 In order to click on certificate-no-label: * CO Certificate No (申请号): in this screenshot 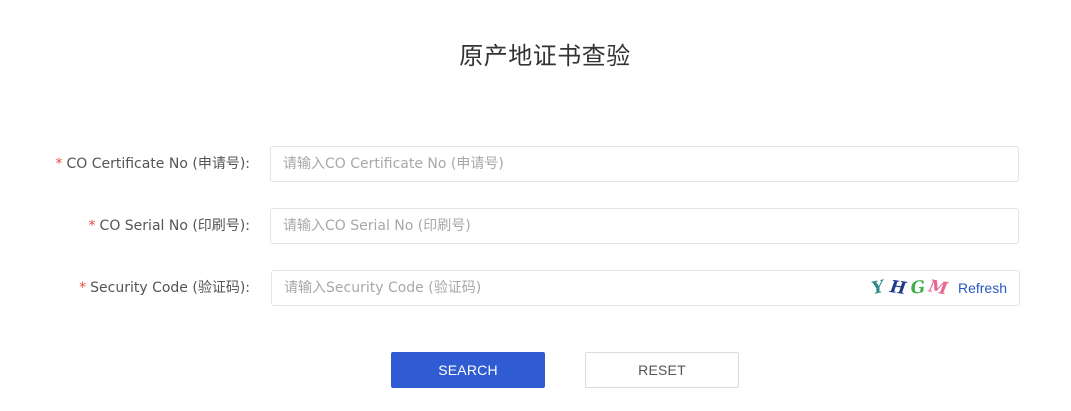, I will do `click(152, 164)`.